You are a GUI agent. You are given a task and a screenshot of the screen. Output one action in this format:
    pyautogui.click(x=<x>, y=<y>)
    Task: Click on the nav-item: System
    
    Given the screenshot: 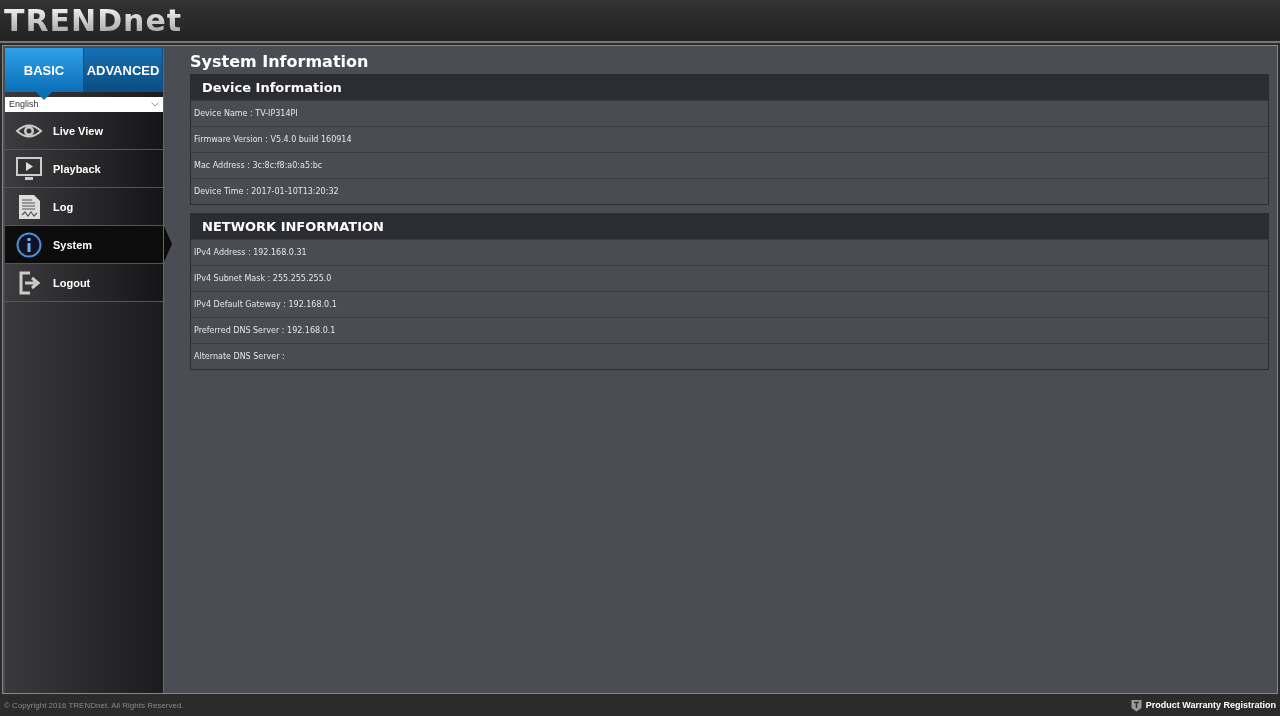 What is the action you would take?
    pyautogui.click(x=84, y=245)
    